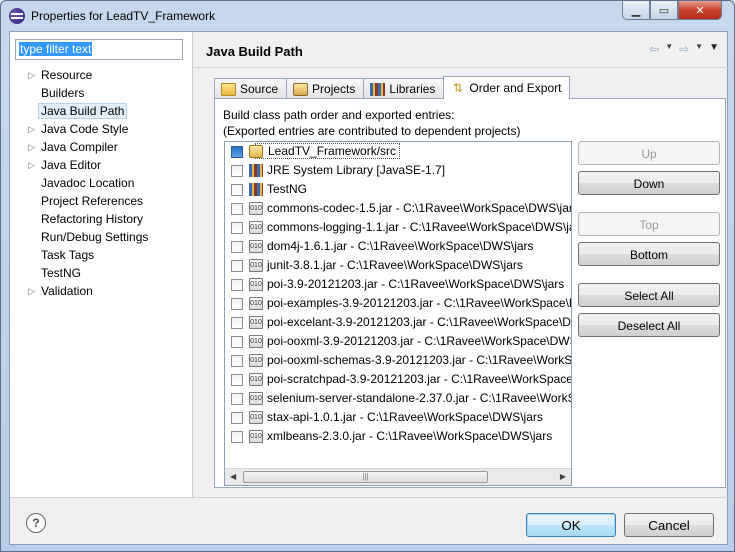  Describe the element at coordinates (101, 201) in the screenshot. I see `tree-item: Project References` at that location.